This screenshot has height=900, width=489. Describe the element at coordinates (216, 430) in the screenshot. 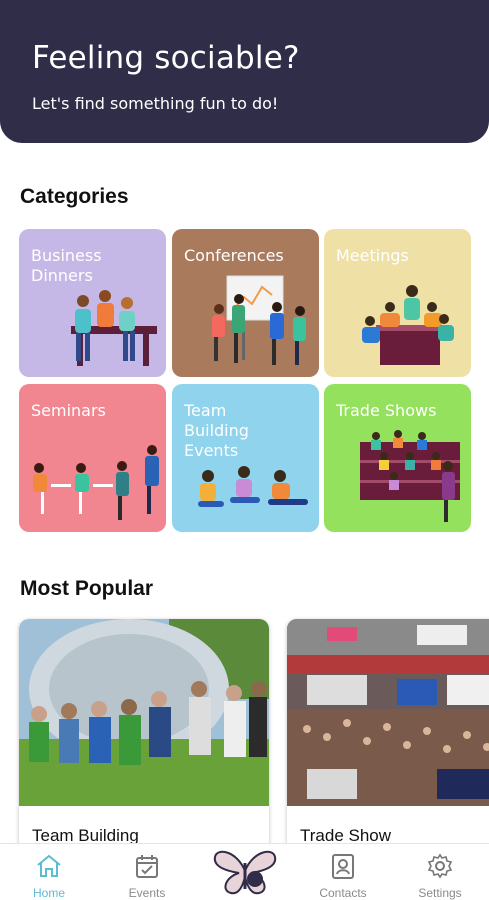

I see `category-label: Team Building Events` at that location.